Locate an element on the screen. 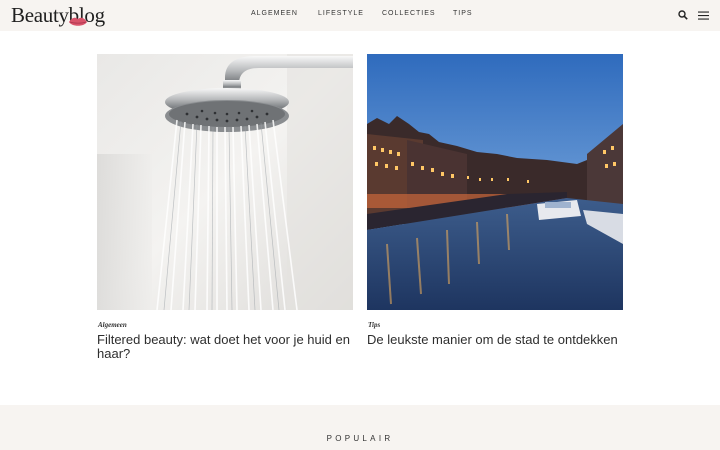  site-logo: Beautyblog is located at coordinates (58, 16).